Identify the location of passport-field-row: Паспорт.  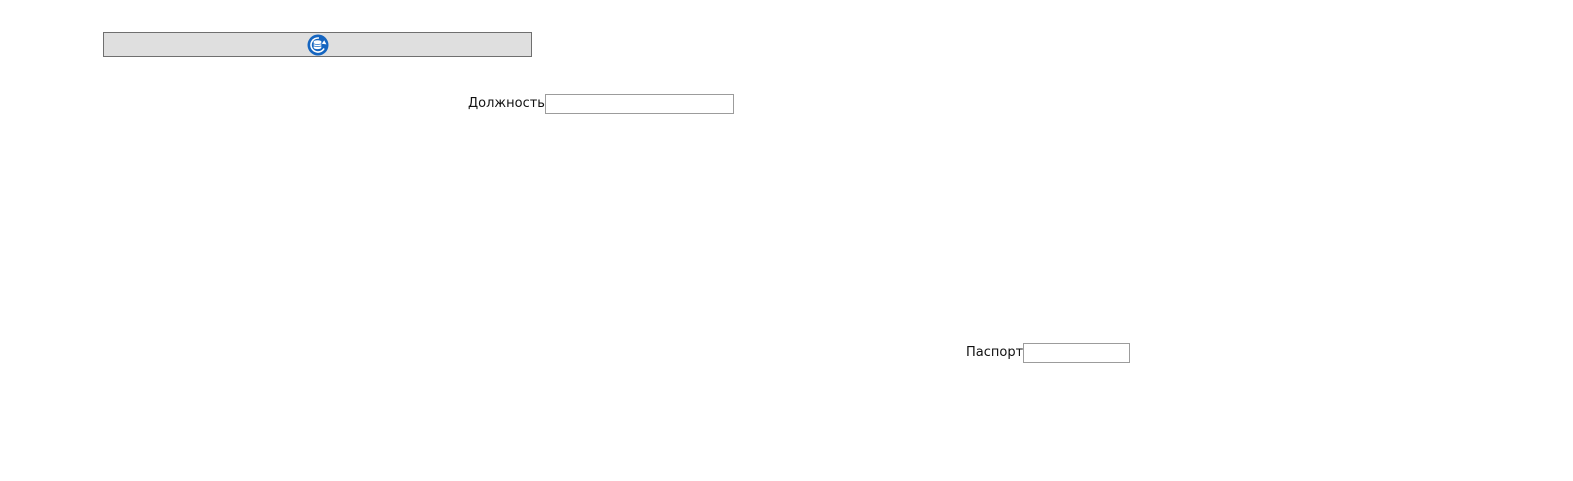
(1048, 353).